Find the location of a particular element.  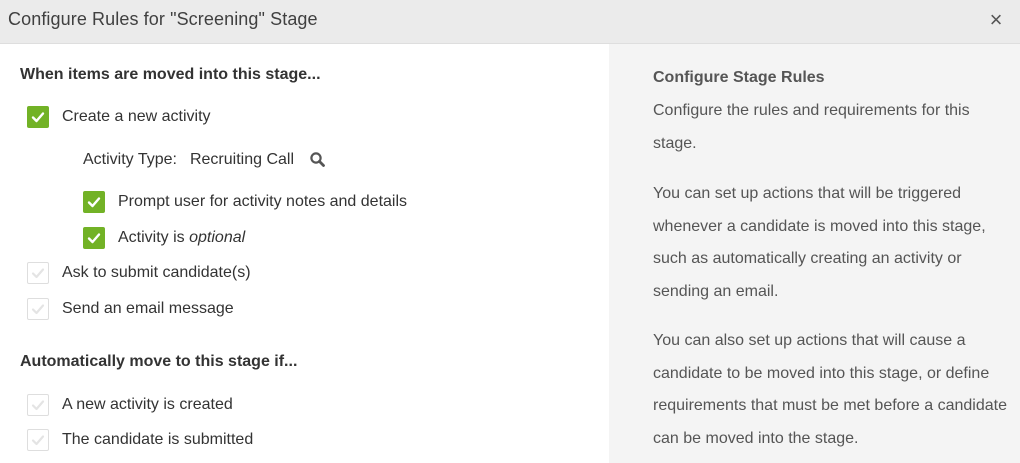

create-activity-option: Create a new activity is located at coordinates (119, 117).